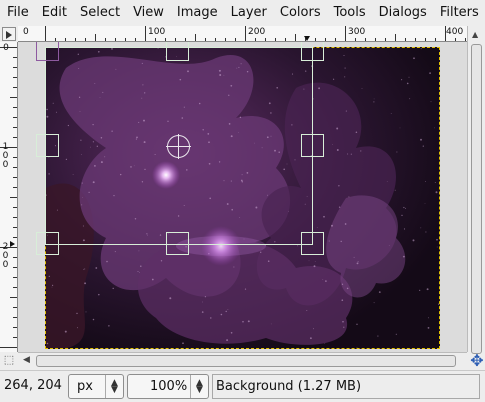 The height and width of the screenshot is (402, 485). What do you see at coordinates (100, 12) in the screenshot?
I see `menu-select: Select` at bounding box center [100, 12].